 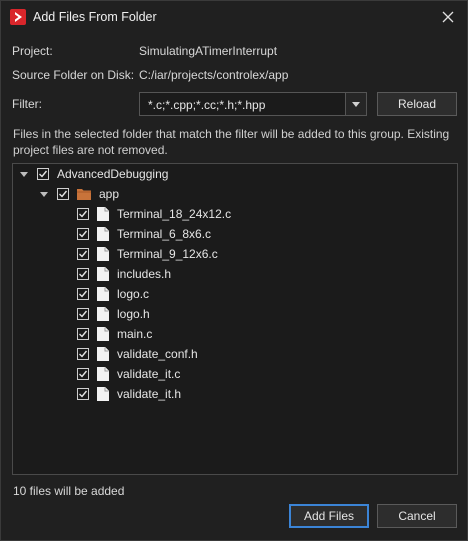 I want to click on reload-button: Reload, so click(x=417, y=104).